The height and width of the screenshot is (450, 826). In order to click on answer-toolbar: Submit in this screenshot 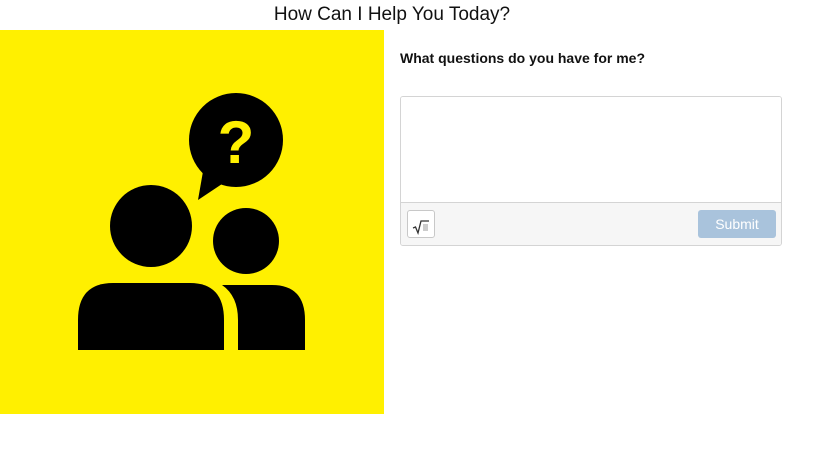, I will do `click(591, 223)`.